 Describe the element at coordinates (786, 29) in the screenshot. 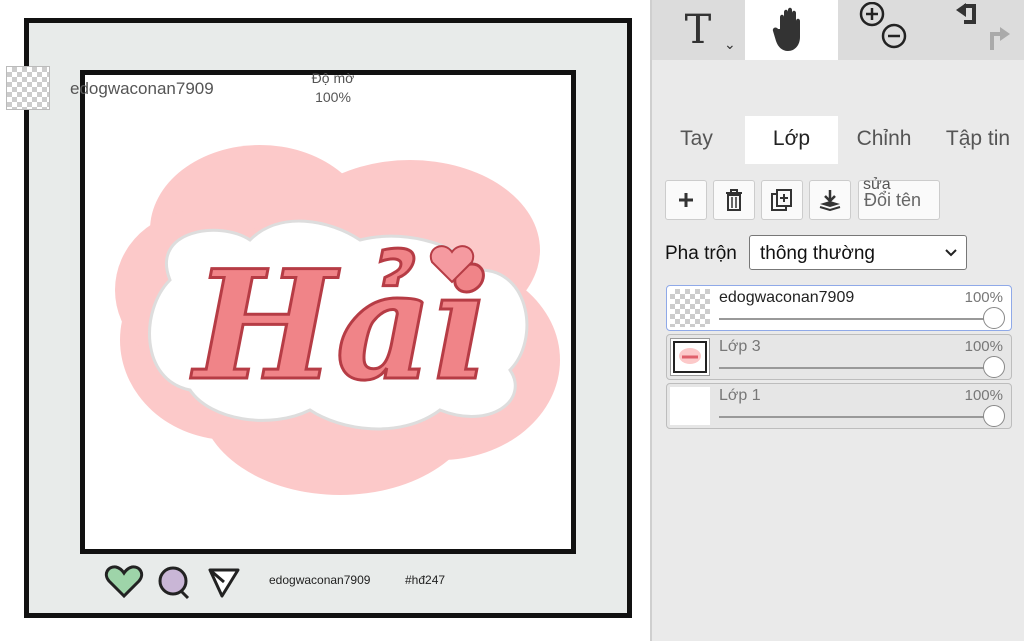

I see `hand-tool-icon` at that location.